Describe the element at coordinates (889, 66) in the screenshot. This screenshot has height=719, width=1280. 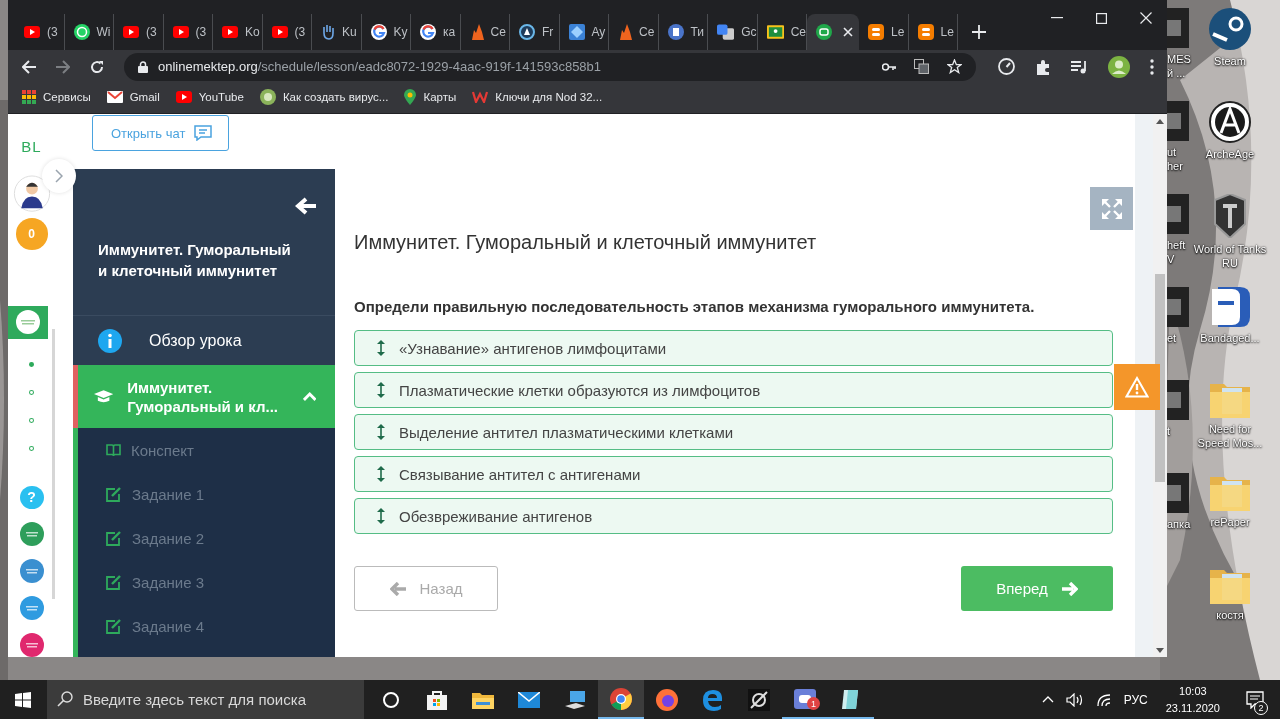
I see `key-icon` at that location.